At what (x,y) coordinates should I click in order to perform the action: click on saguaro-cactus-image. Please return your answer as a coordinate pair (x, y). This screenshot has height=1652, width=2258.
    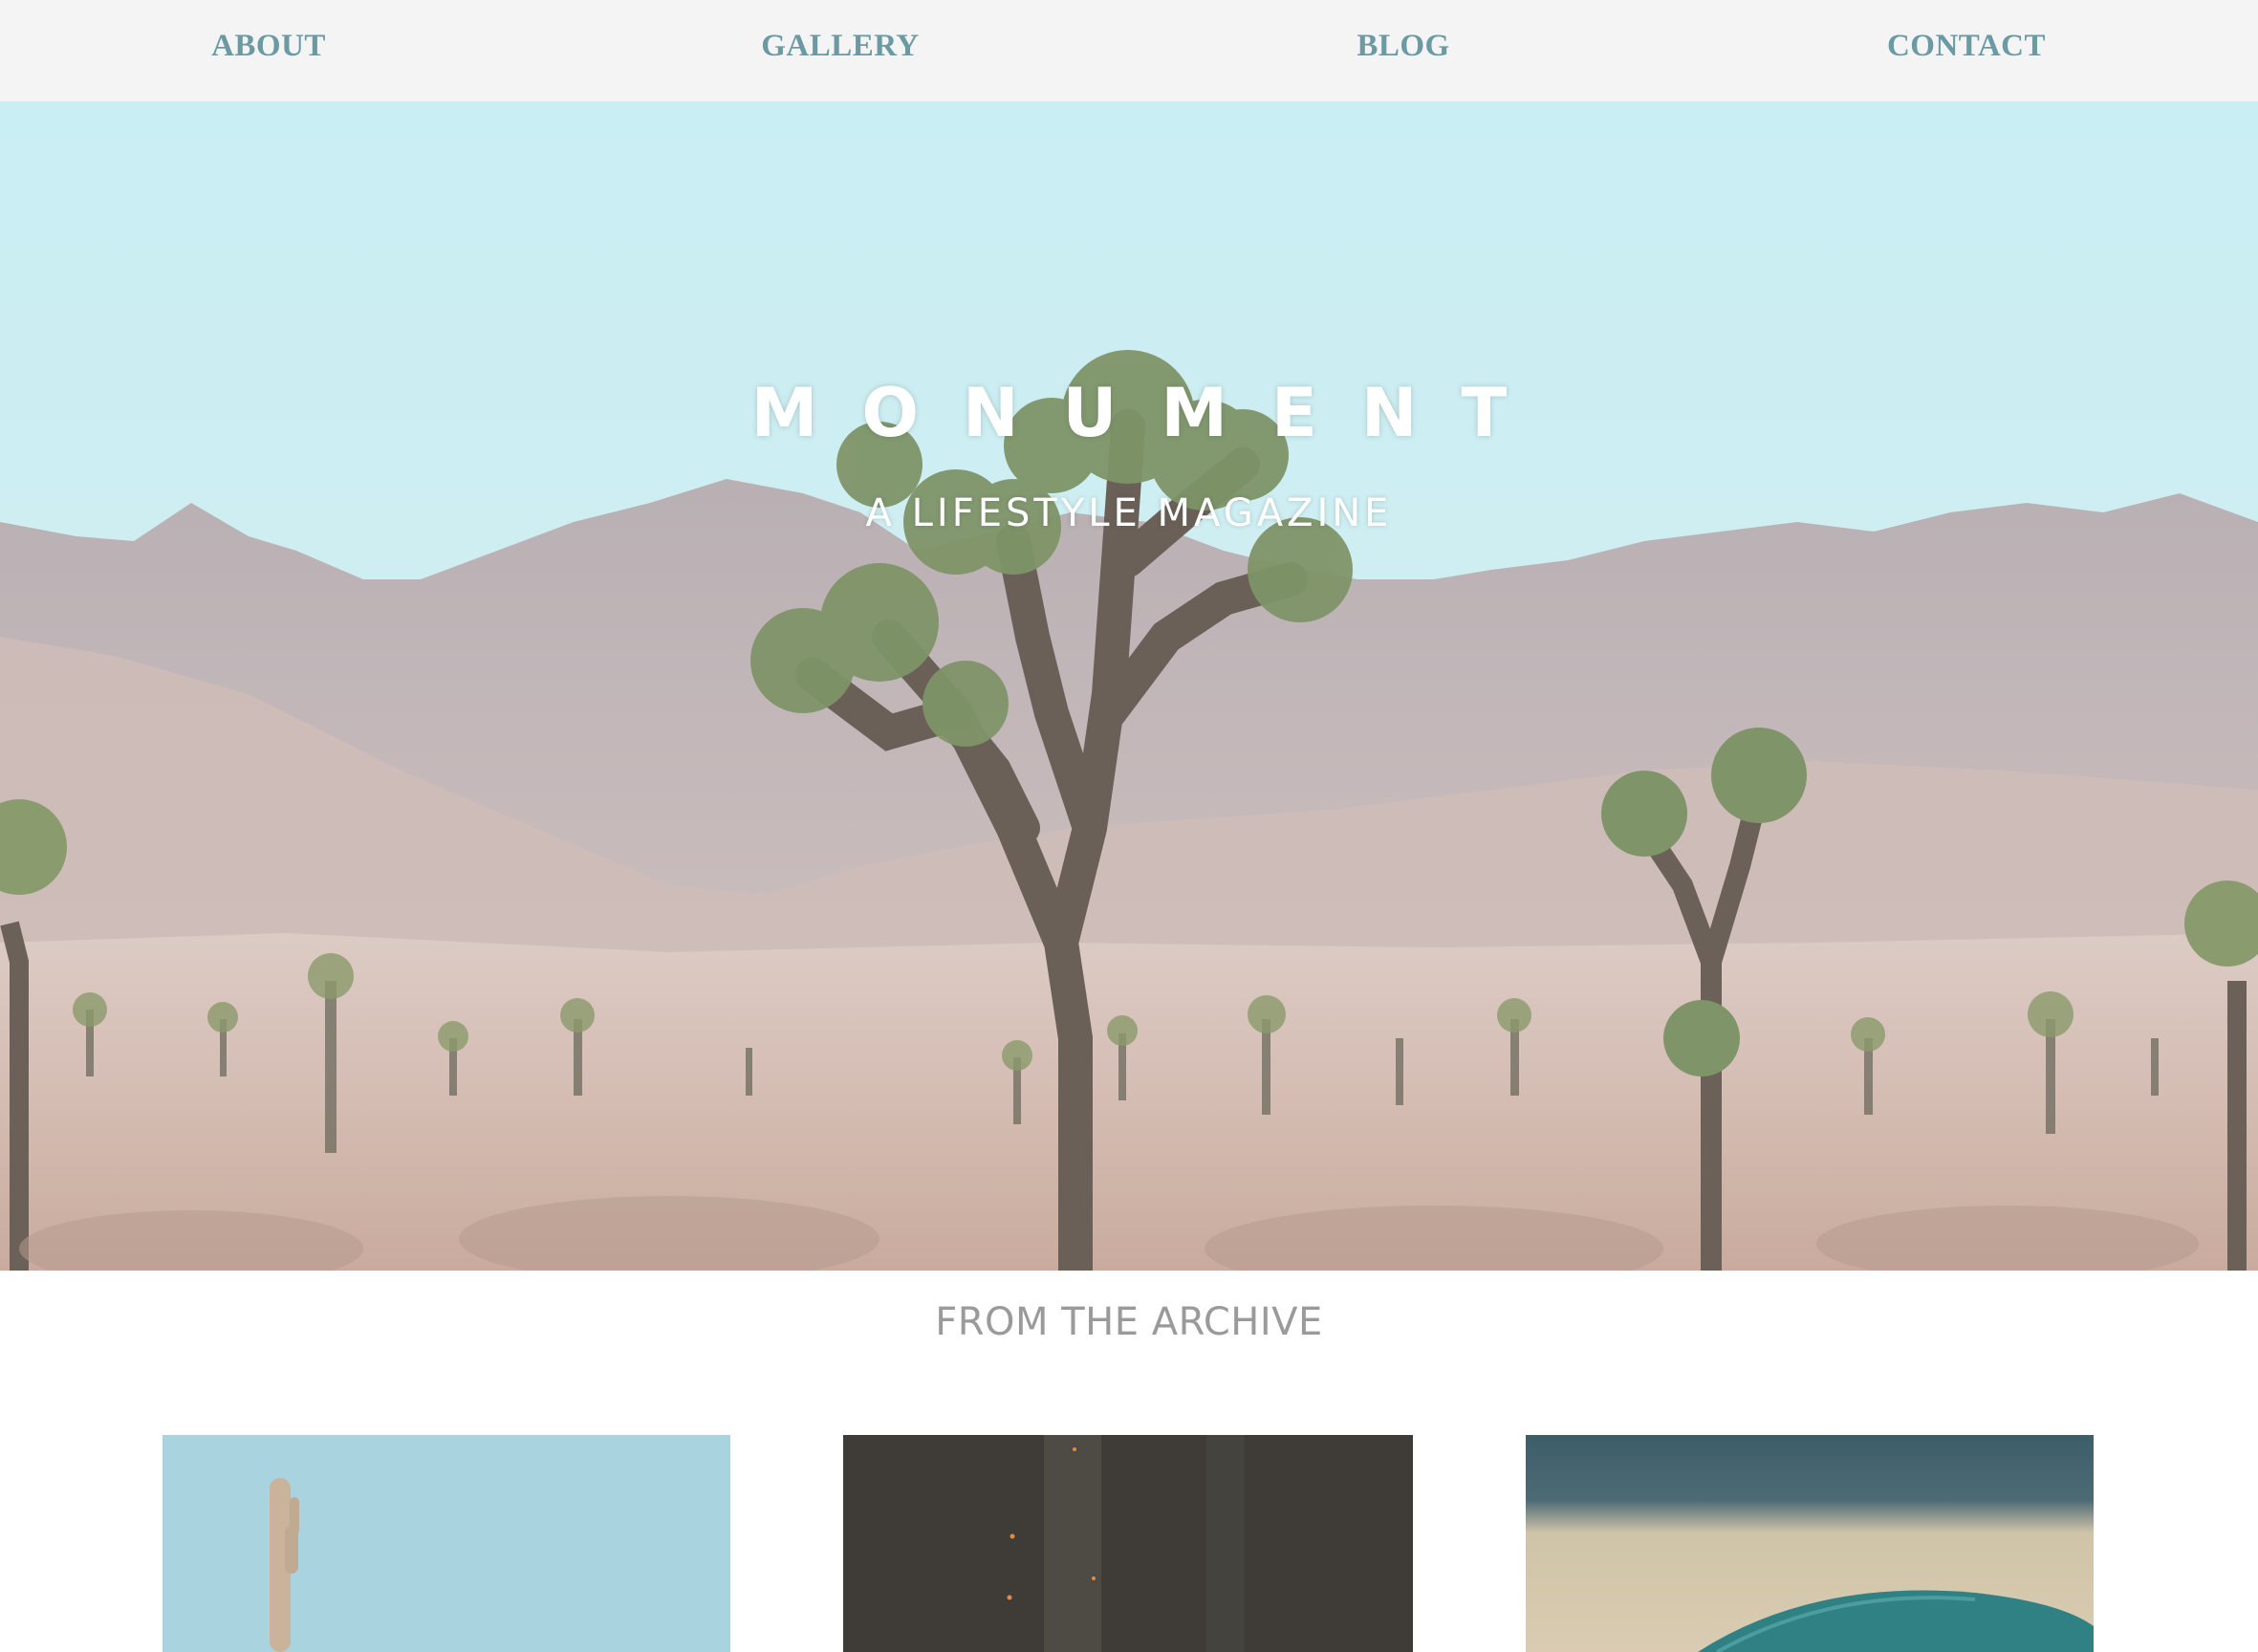
    Looking at the image, I should click on (447, 1543).